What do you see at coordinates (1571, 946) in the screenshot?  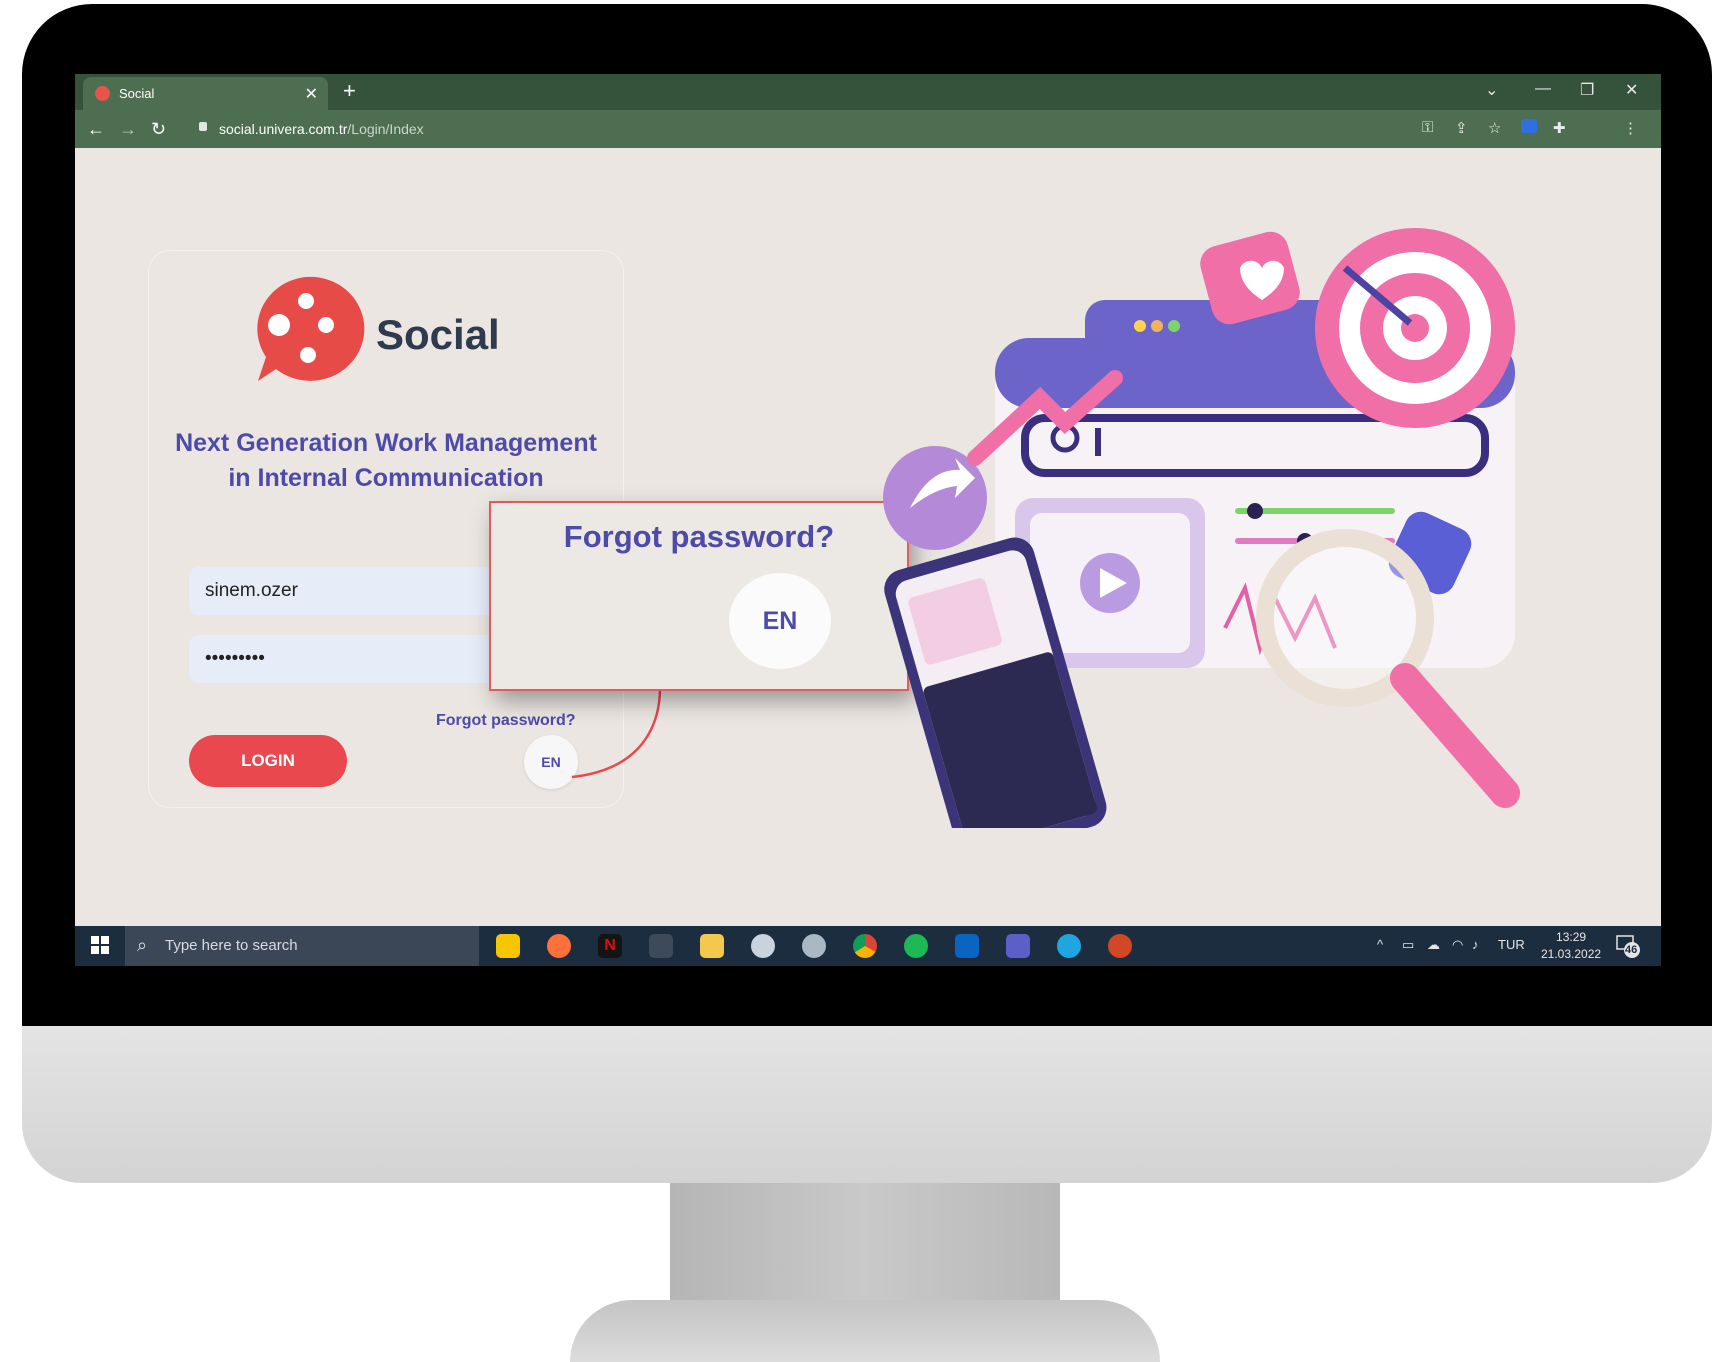 I see `clock: 13:29 21.03.2022` at bounding box center [1571, 946].